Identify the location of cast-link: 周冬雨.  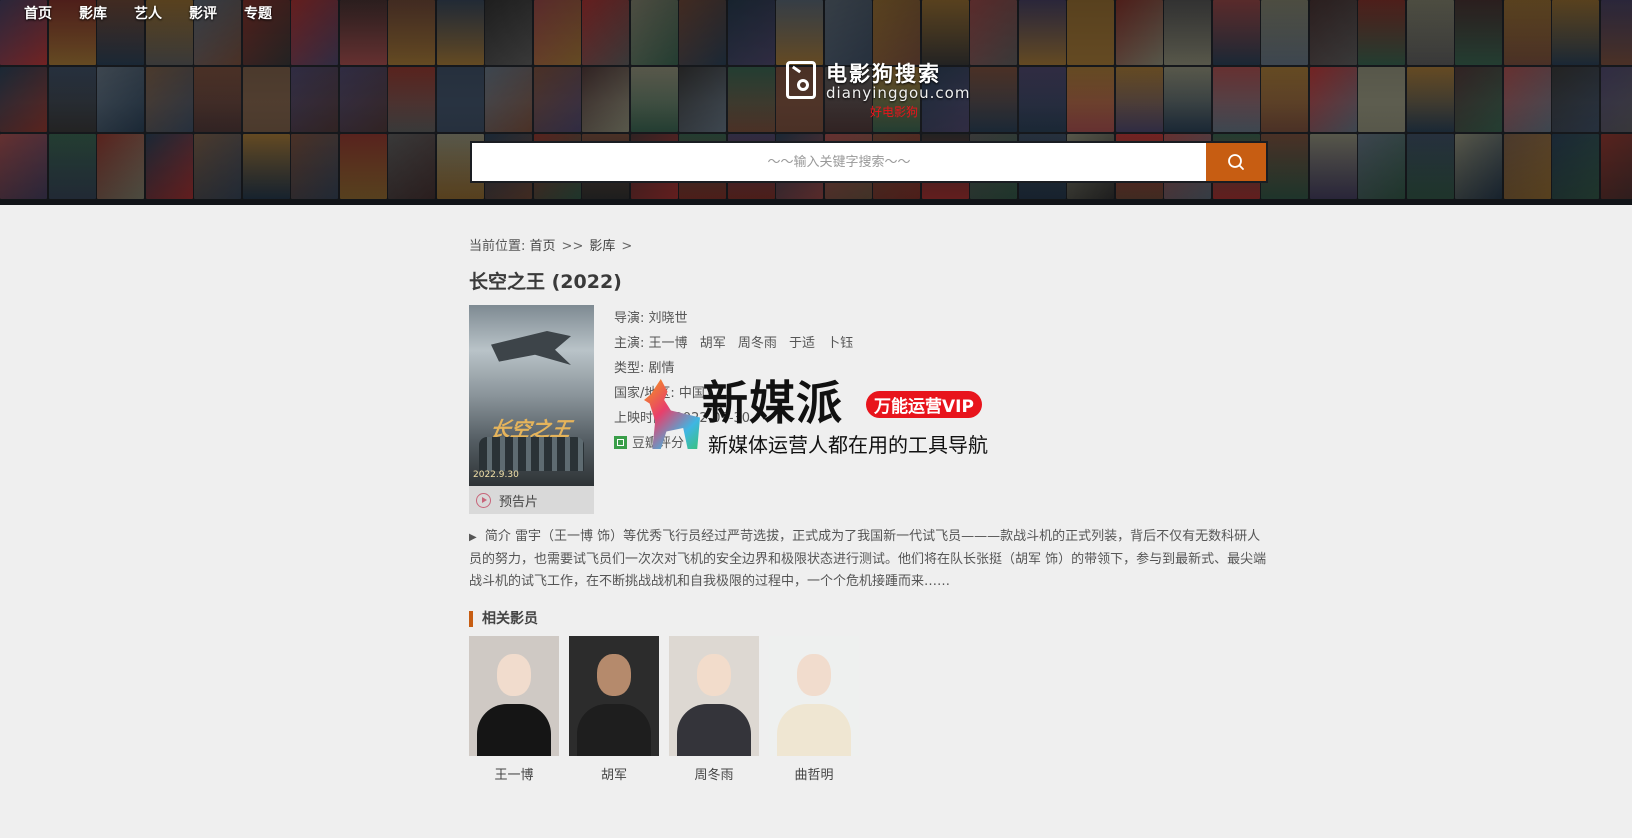
(757, 343).